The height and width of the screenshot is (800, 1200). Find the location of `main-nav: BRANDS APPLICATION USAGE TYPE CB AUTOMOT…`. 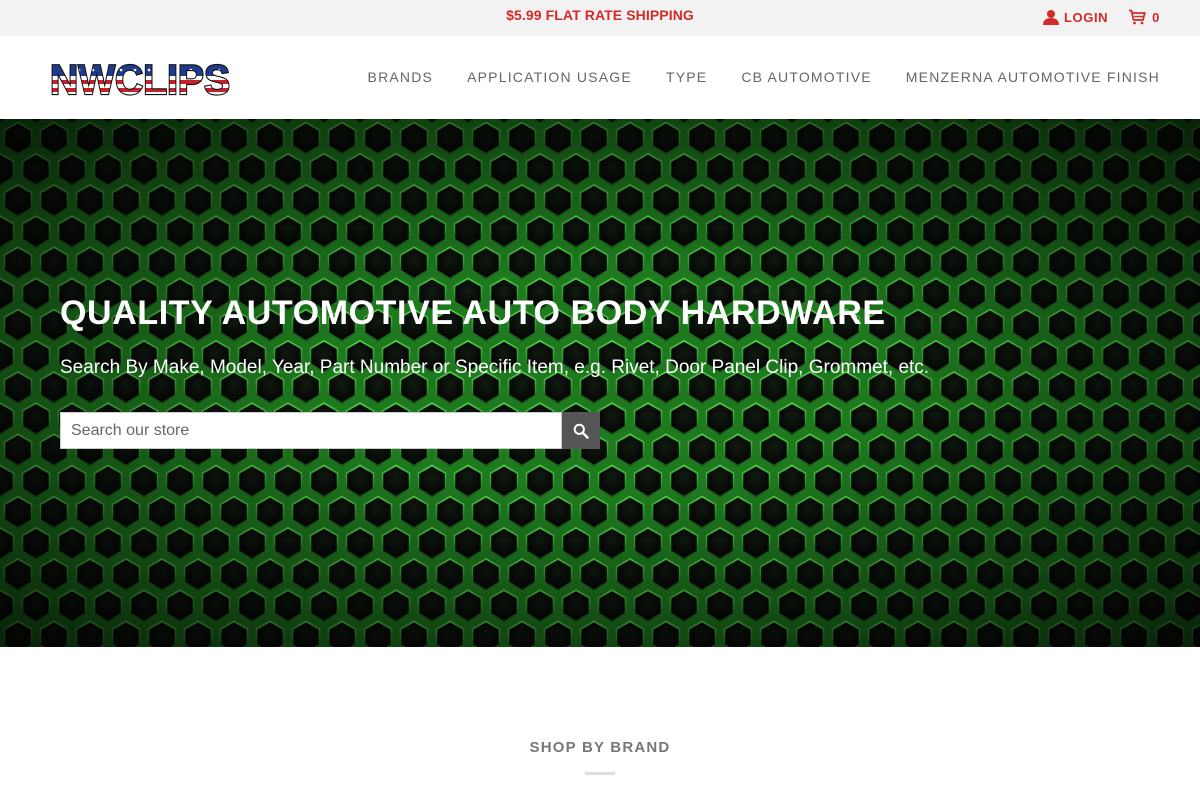

main-nav: BRANDS APPLICATION USAGE TYPE CB AUTOMOT… is located at coordinates (747, 77).